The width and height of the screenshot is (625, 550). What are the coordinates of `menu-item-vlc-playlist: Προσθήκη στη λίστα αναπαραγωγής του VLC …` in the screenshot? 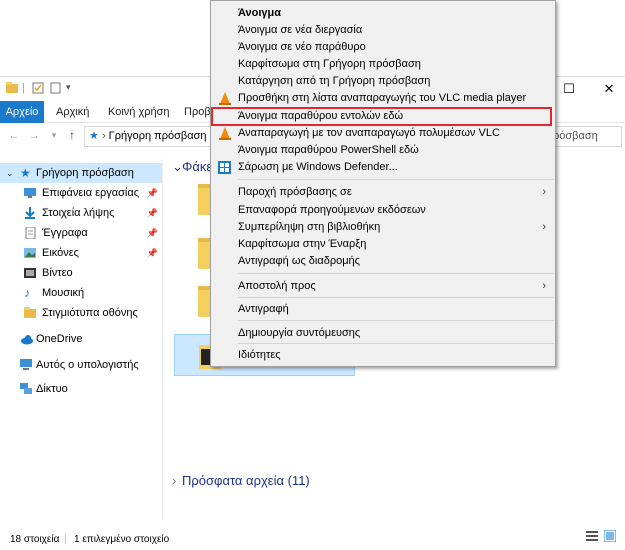 It's located at (383, 98).